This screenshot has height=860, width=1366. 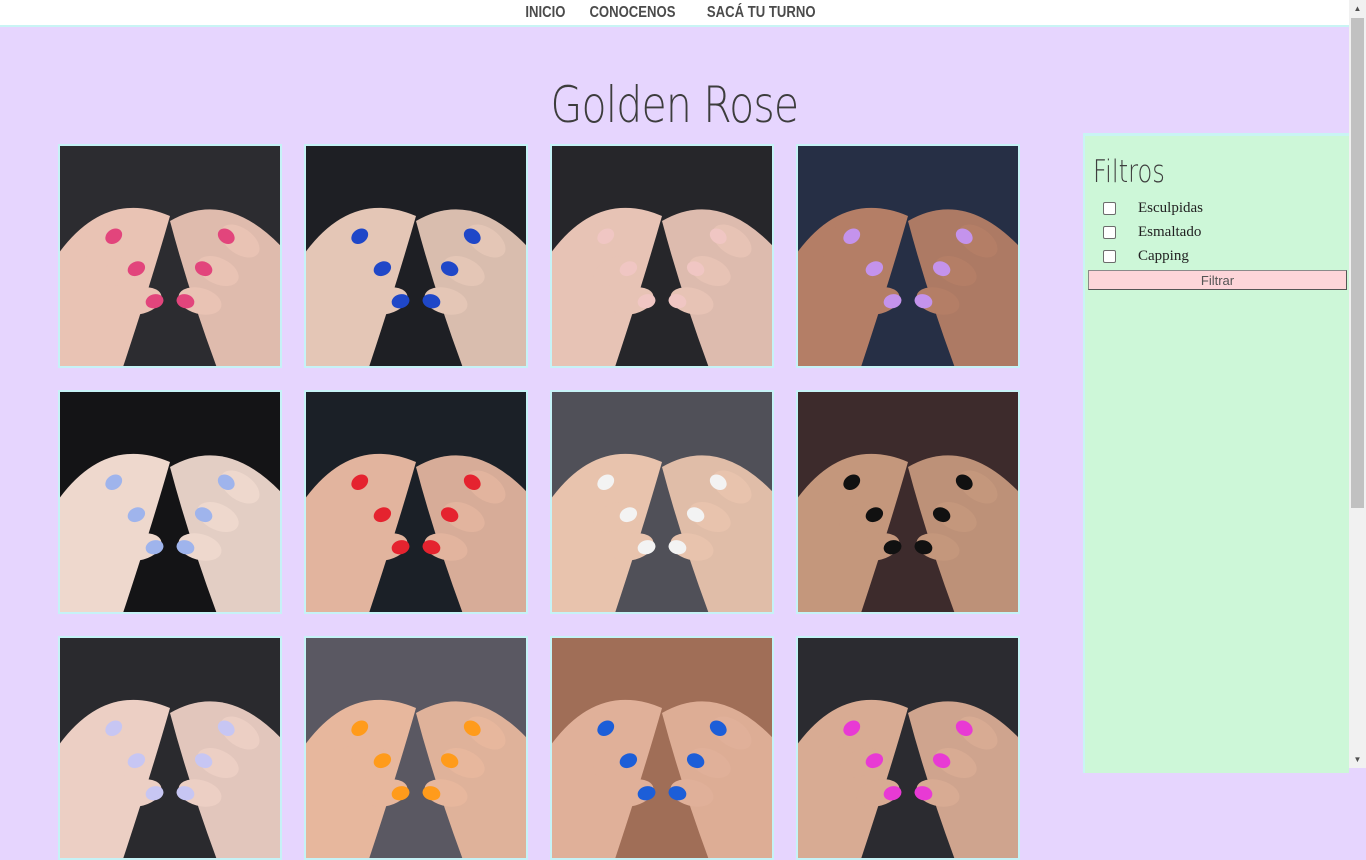 I want to click on checkbox-esmaltado, so click(x=1109, y=232).